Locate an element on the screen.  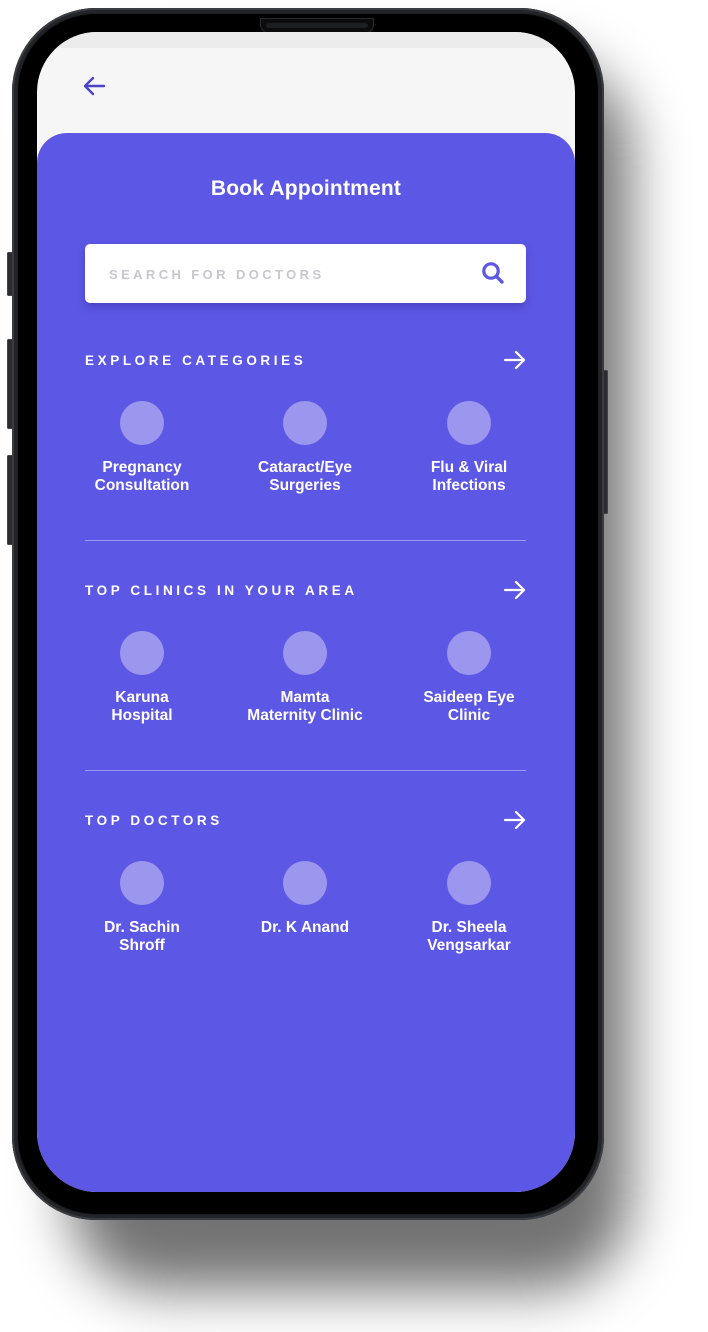
arrow-left-icon is located at coordinates (94, 86).